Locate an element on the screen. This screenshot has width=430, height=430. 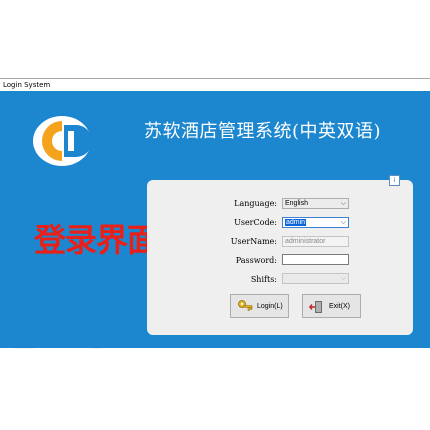
title-bar: Login System is located at coordinates (215, 84).